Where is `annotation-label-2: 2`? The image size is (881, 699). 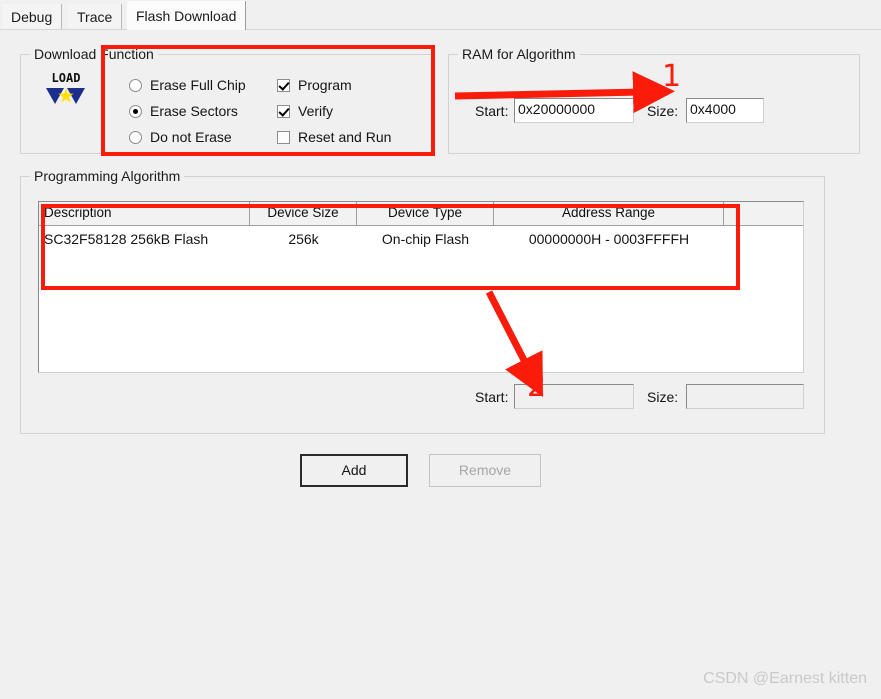 annotation-label-2: 2 is located at coordinates (537, 386).